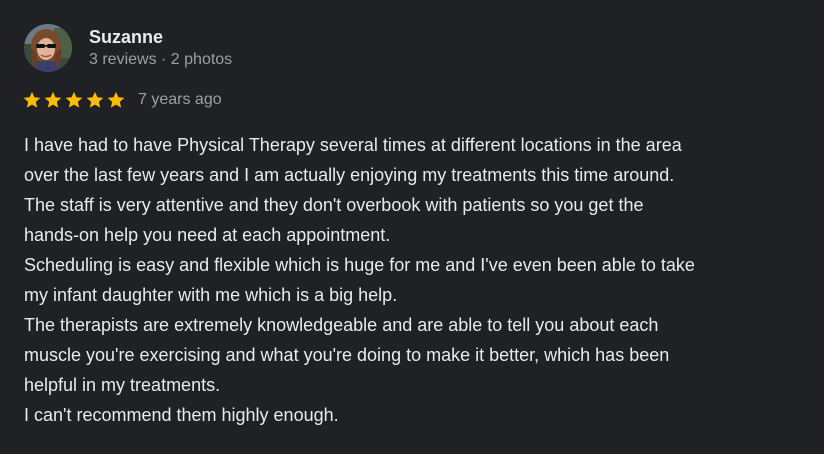 The width and height of the screenshot is (824, 454). I want to click on review-header: Suzanne 3 reviews · 2 photos, so click(128, 48).